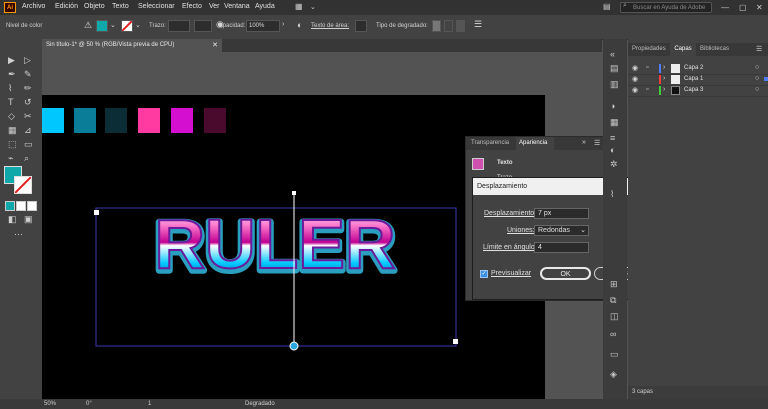 The width and height of the screenshot is (768, 409). I want to click on close-tab-icon: ✕, so click(215, 45).